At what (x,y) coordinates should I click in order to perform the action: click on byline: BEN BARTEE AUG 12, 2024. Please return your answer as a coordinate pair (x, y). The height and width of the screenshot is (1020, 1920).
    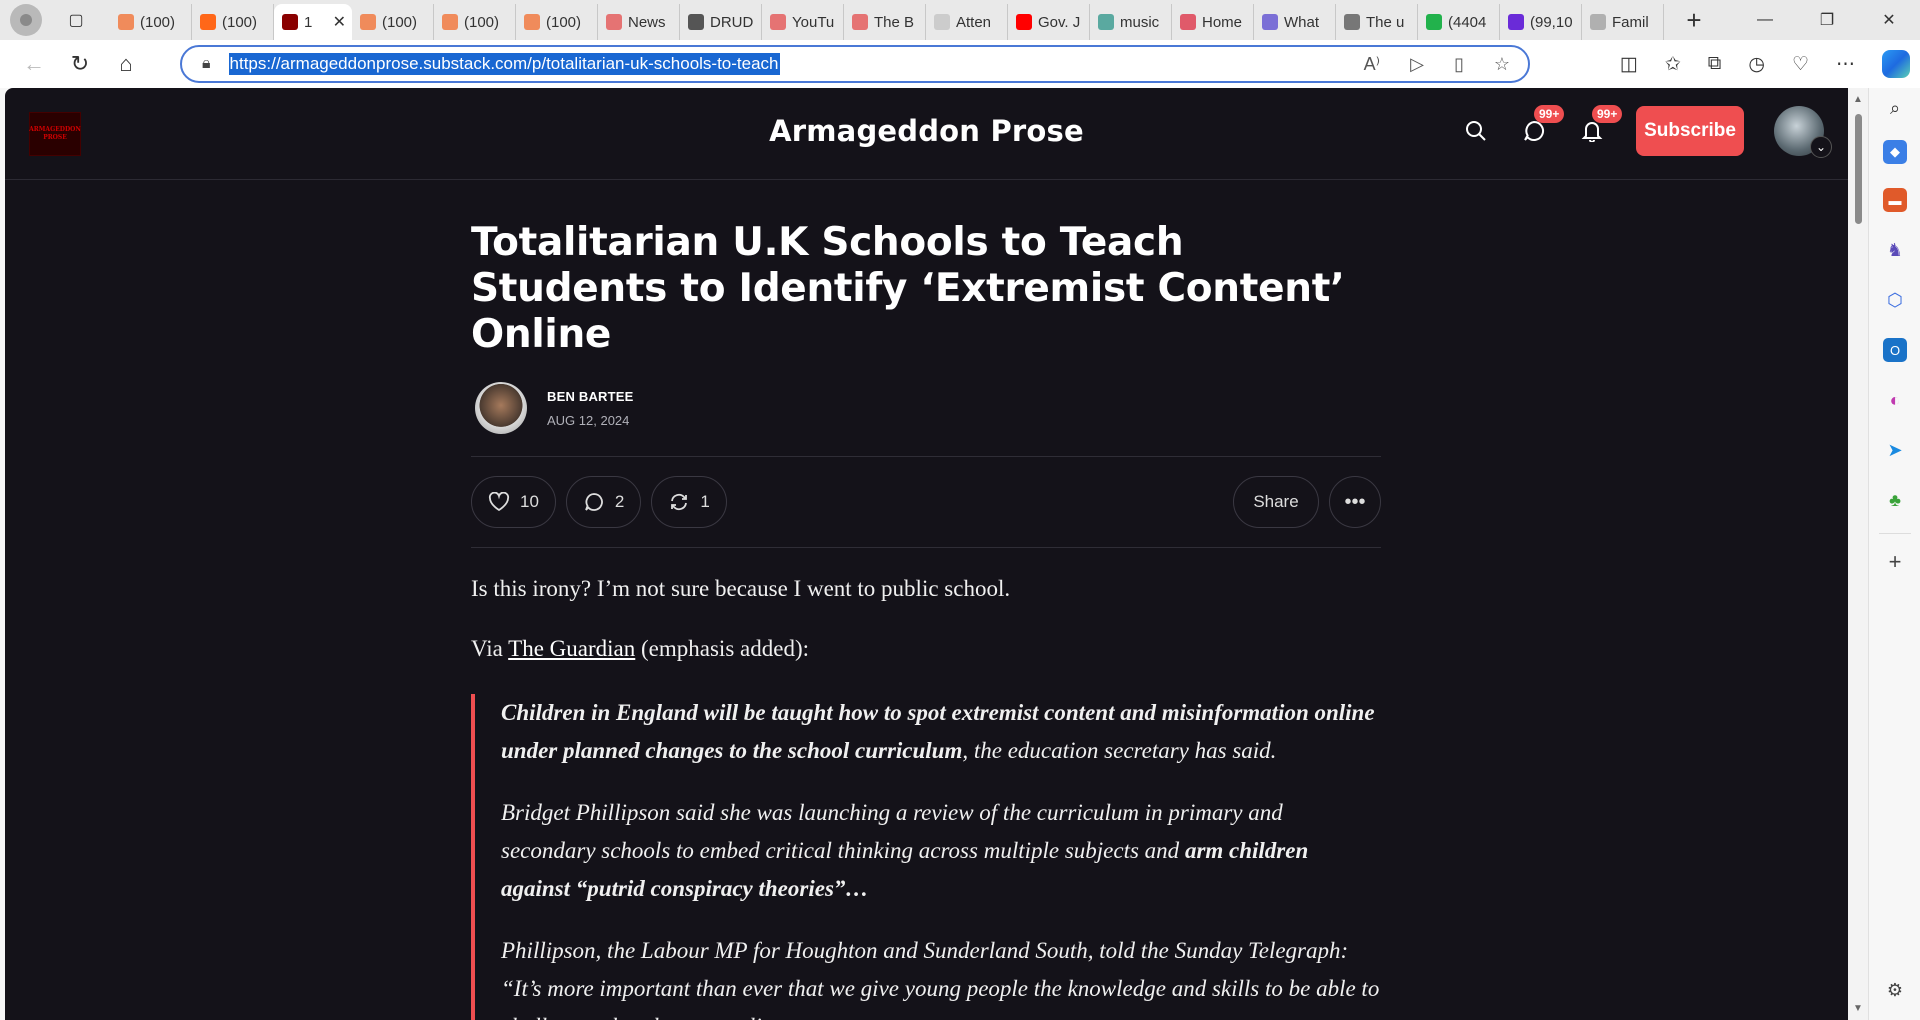
    Looking at the image, I should click on (926, 408).